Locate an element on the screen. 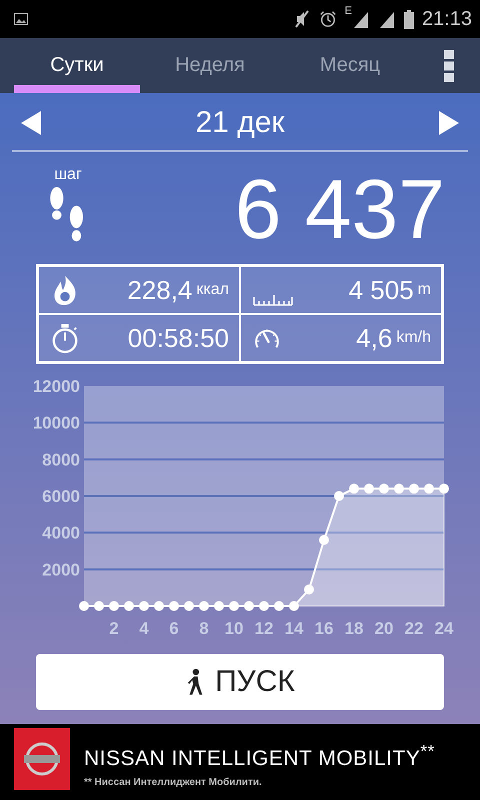 This screenshot has width=480, height=800. step-count: 6 437 is located at coordinates (339, 209).